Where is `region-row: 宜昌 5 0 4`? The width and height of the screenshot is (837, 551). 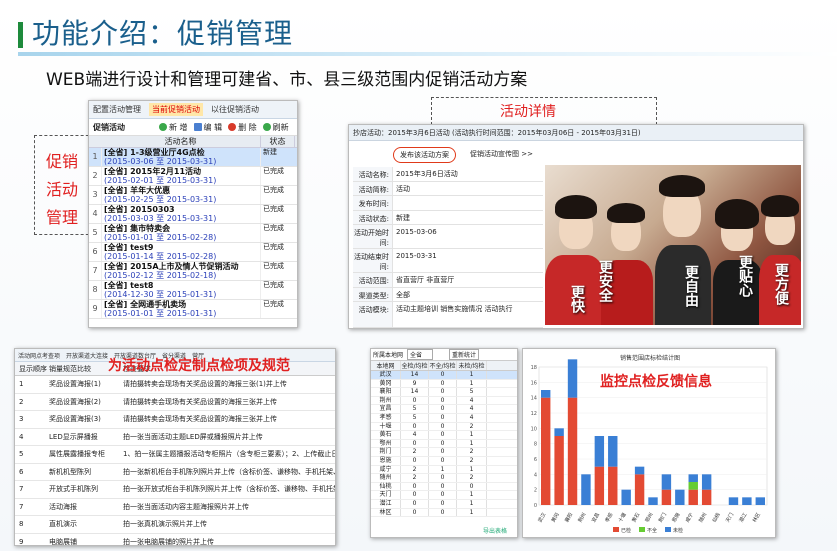
region-row: 宜昌 5 0 4 is located at coordinates (444, 409).